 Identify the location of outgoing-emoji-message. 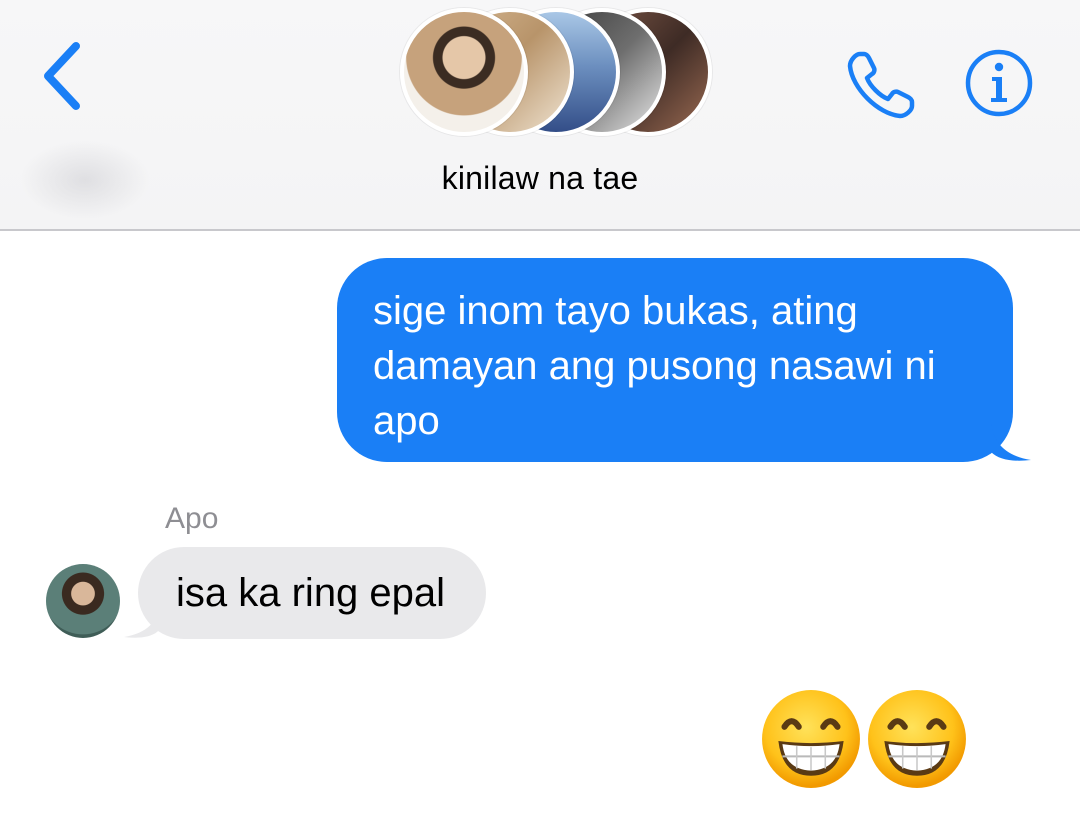
(866, 738).